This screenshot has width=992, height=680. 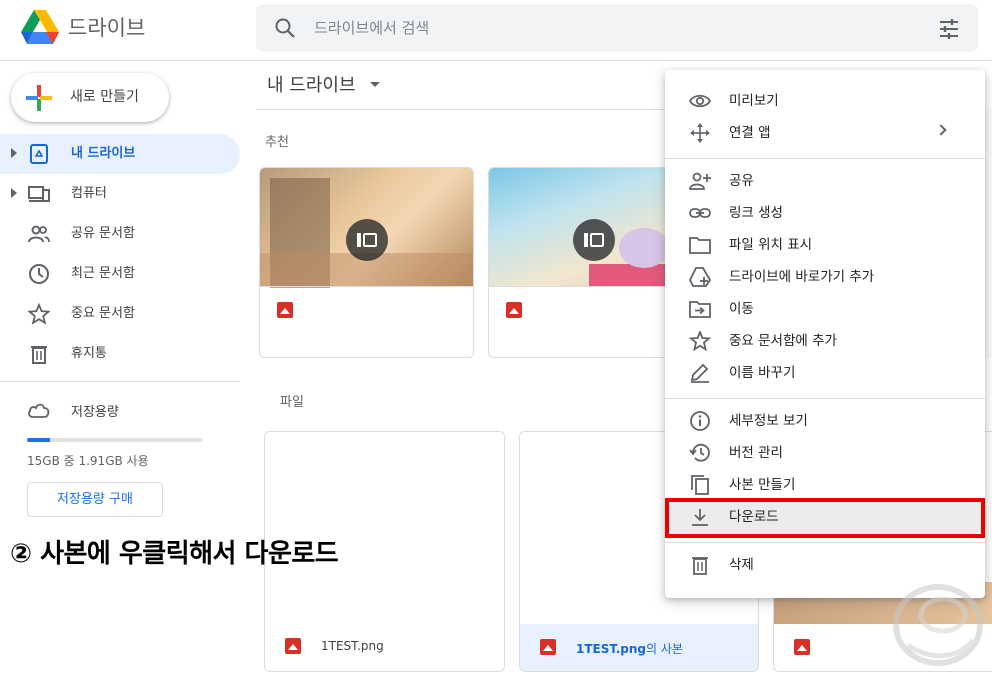 I want to click on menu-item-add-shortcut: 드라이브에 바로가기 추가, so click(x=825, y=277).